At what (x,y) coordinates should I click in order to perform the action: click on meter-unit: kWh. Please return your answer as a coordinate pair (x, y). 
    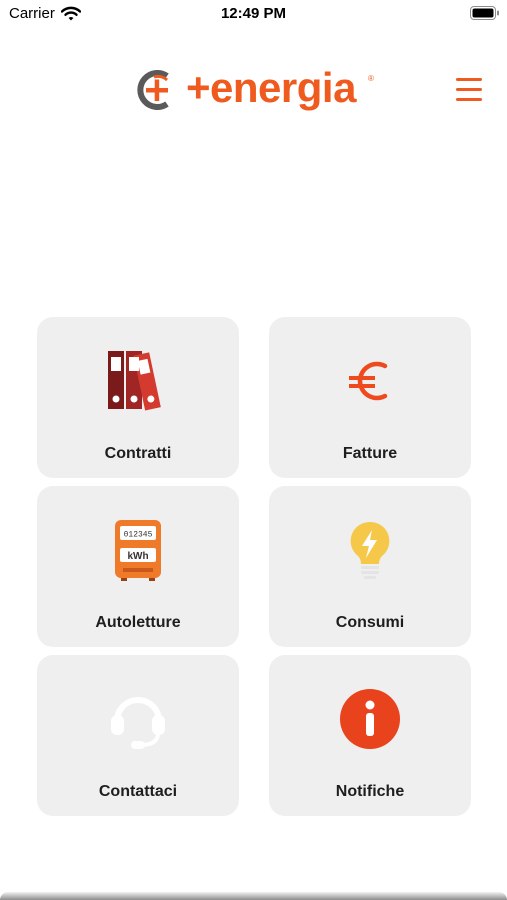
    Looking at the image, I should click on (137, 556).